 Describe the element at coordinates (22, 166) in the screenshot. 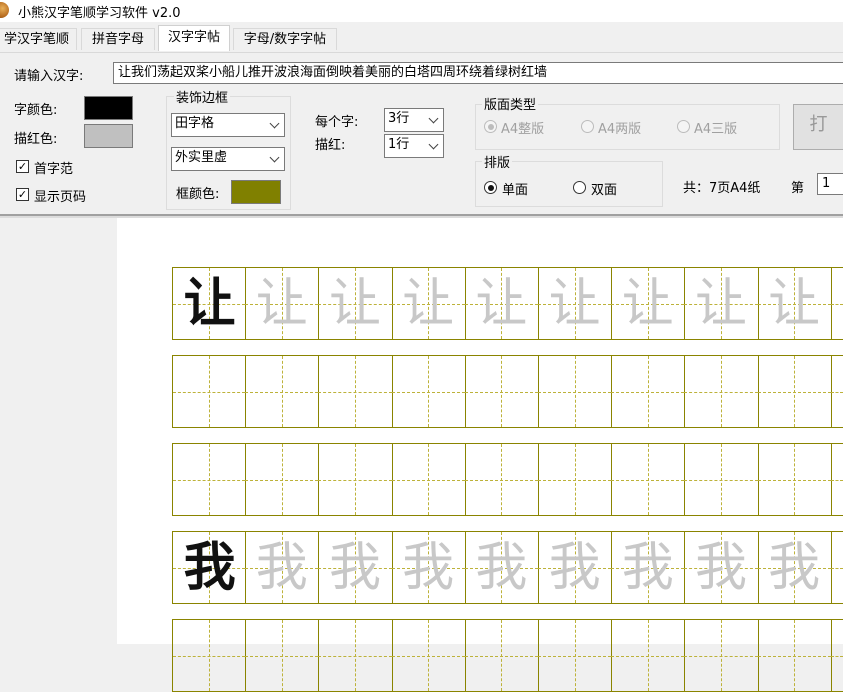

I see `checkmark-icon: ✓` at that location.